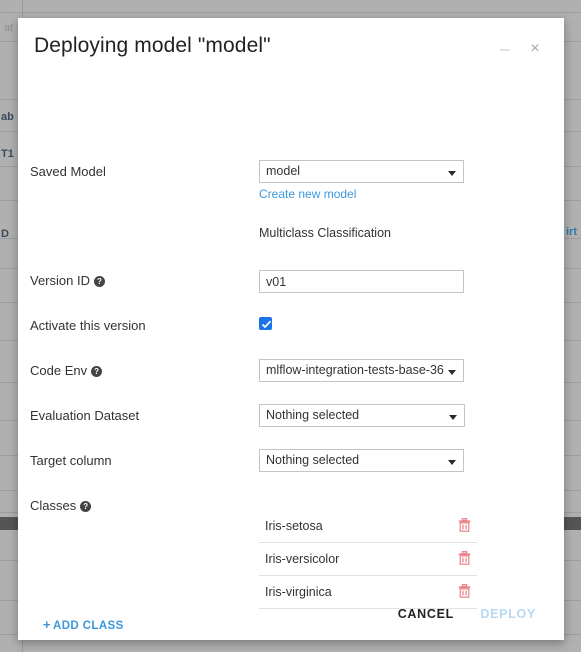  Describe the element at coordinates (294, 526) in the screenshot. I see `class-name: Iris-setosa` at that location.